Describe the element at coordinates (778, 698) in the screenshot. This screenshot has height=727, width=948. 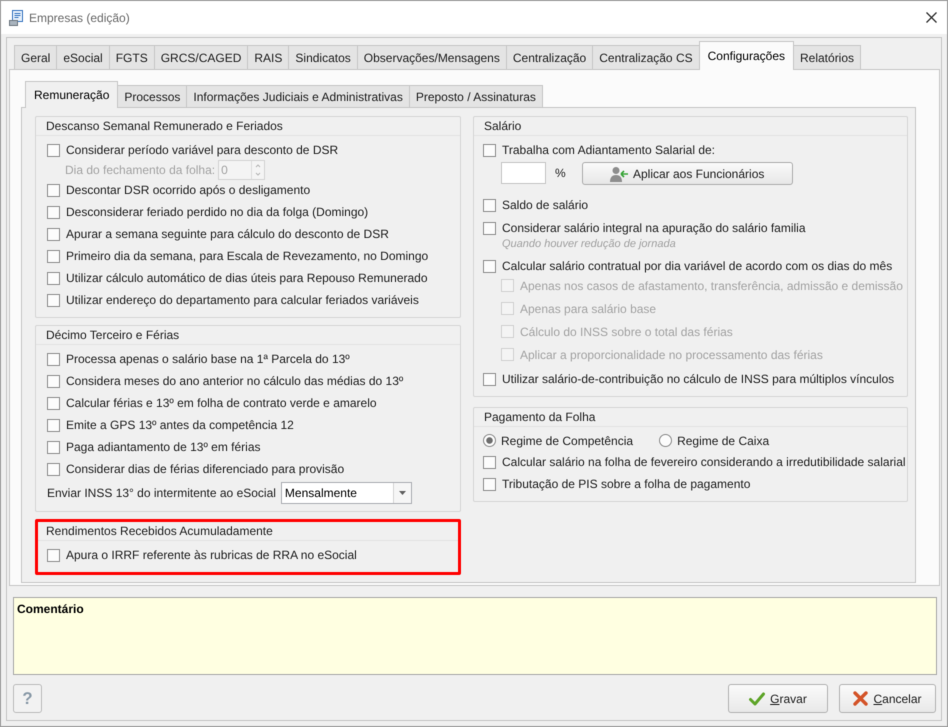
I see `save-button: Gravar` at that location.